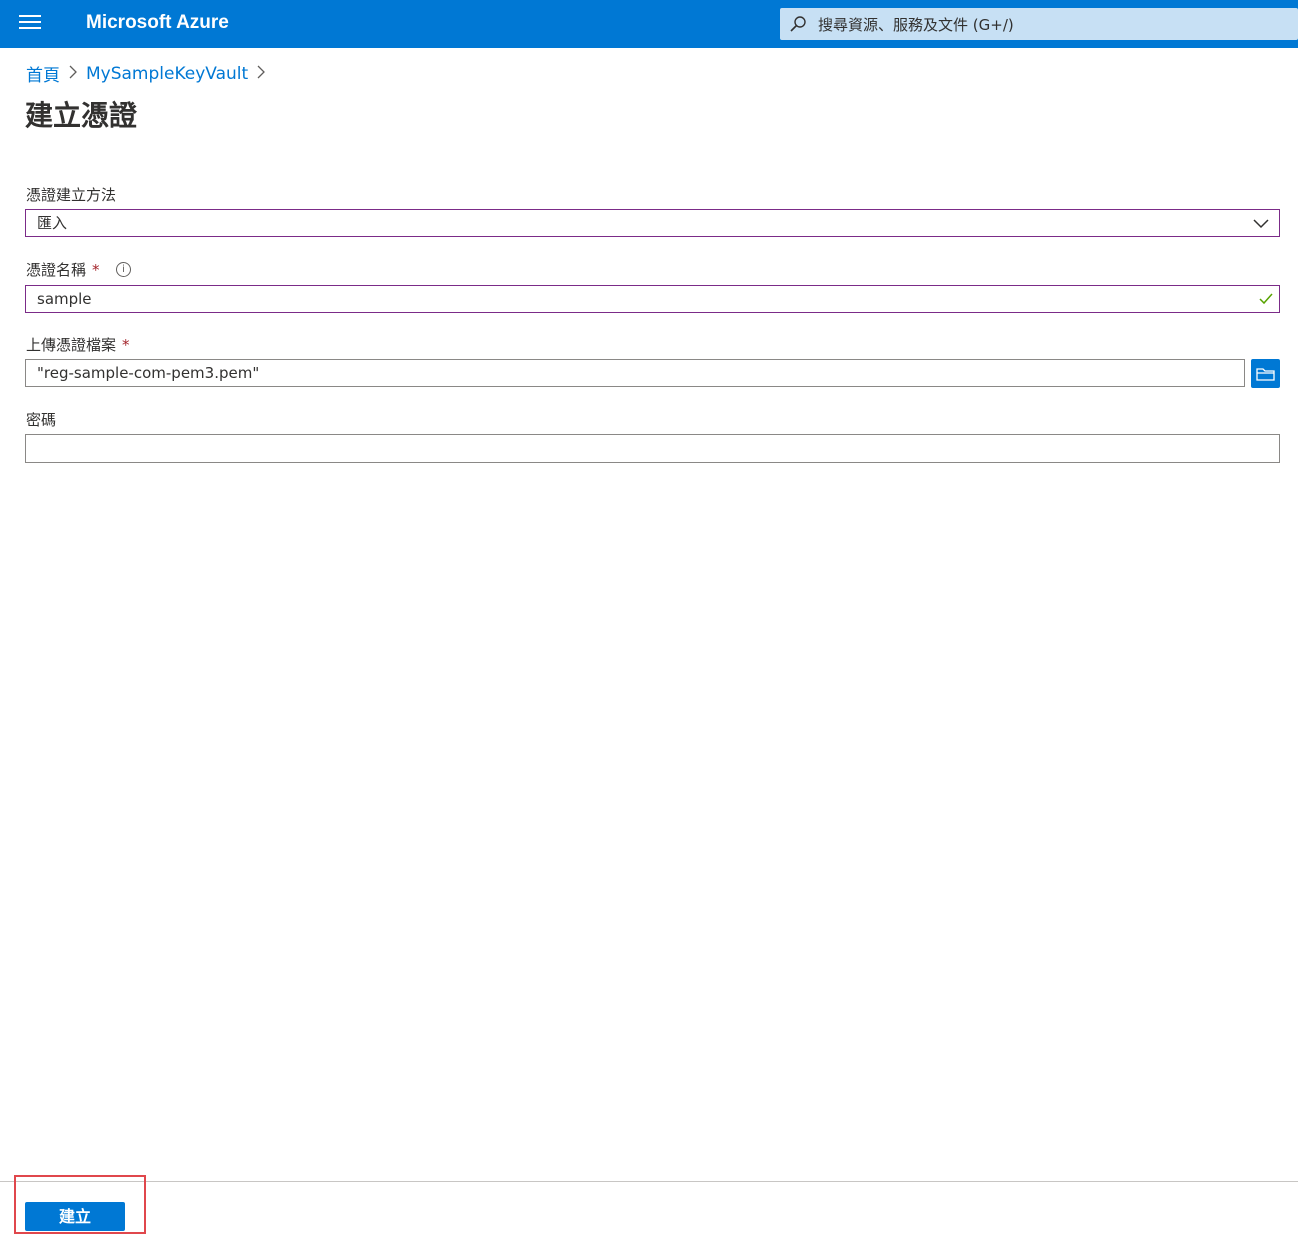 This screenshot has height=1236, width=1298. I want to click on breadcrumb-keyvault-link: MySampleKeyVault, so click(167, 74).